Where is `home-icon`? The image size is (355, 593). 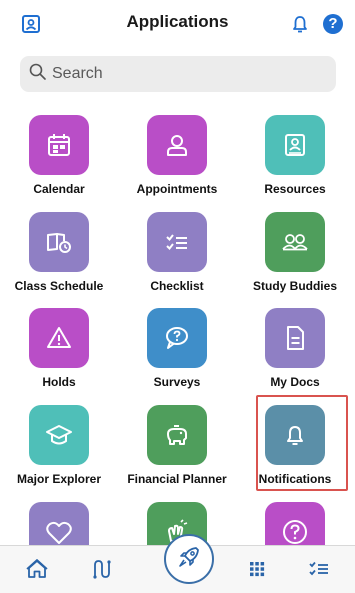
home-icon is located at coordinates (37, 569).